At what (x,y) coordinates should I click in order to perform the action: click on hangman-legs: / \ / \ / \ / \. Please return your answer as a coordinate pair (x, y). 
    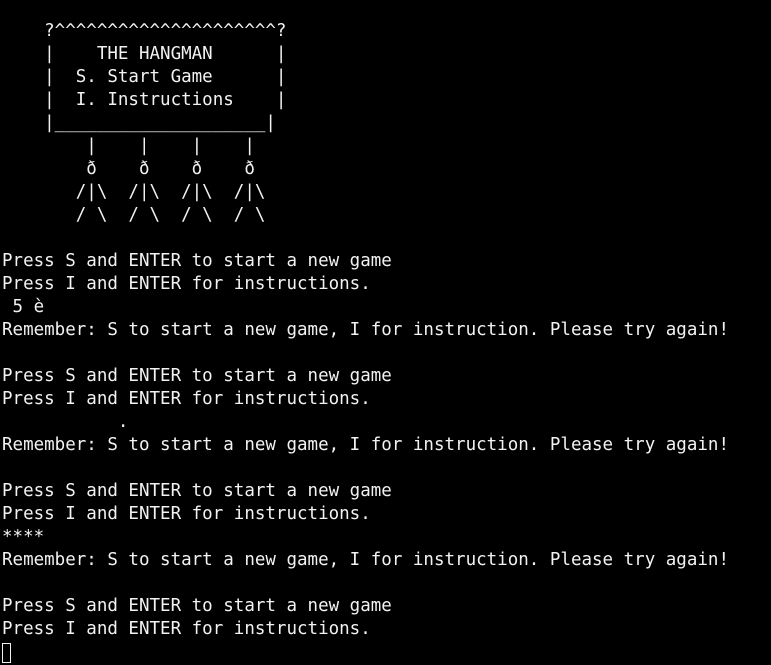
    Looking at the image, I should click on (134, 215).